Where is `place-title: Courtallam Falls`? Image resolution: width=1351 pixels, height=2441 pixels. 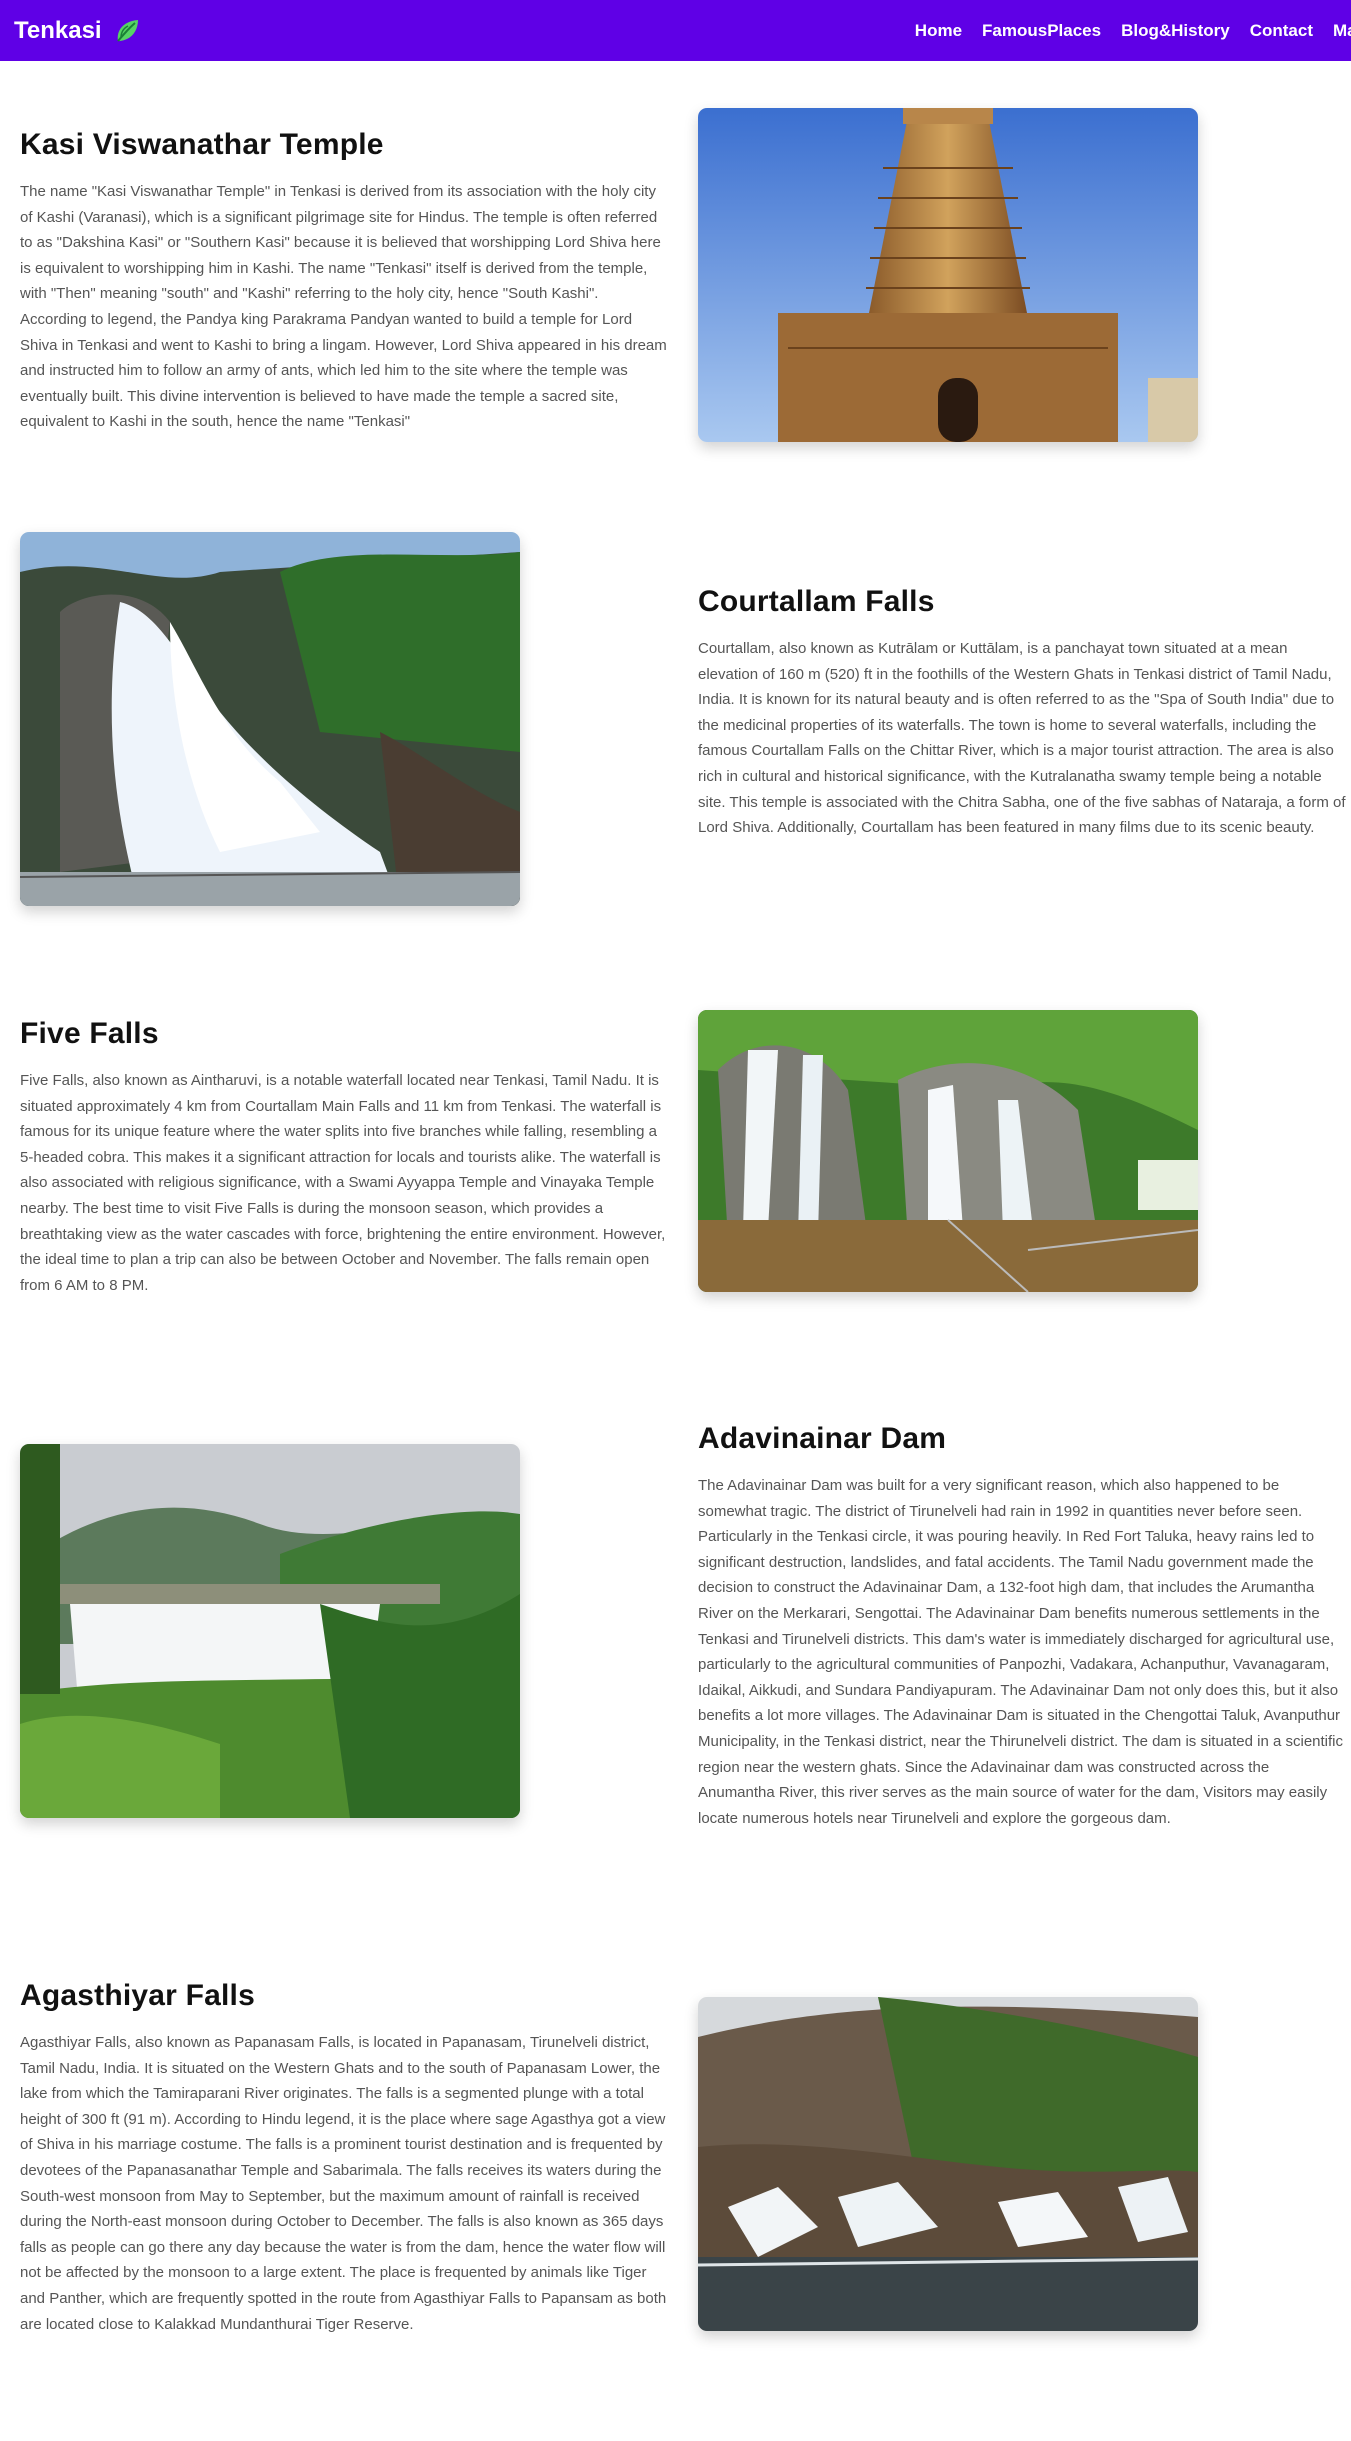
place-title: Courtallam Falls is located at coordinates (816, 601).